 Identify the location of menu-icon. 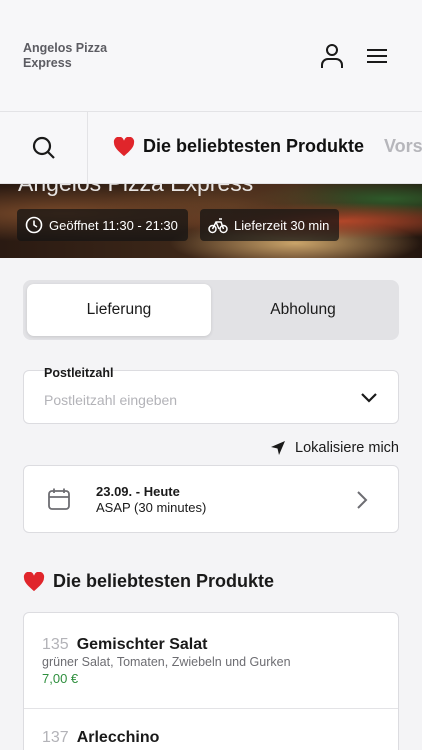
(377, 56).